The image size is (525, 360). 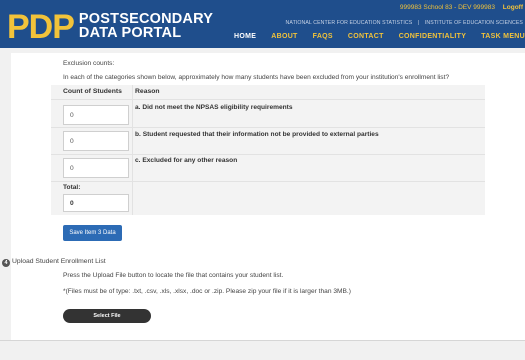 What do you see at coordinates (349, 23) in the screenshot?
I see `nces-link: NATIONAL CENTER FOR EDUCATION STATISTICS` at bounding box center [349, 23].